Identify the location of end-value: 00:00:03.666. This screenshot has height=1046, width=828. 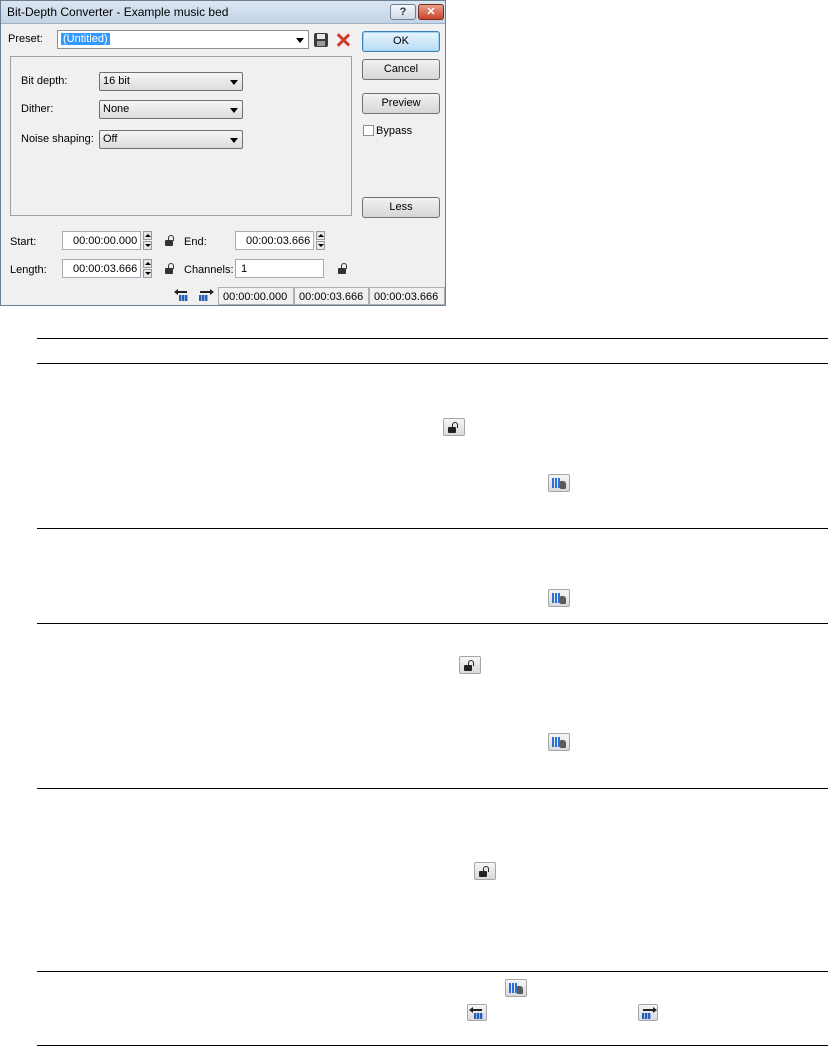
(278, 241).